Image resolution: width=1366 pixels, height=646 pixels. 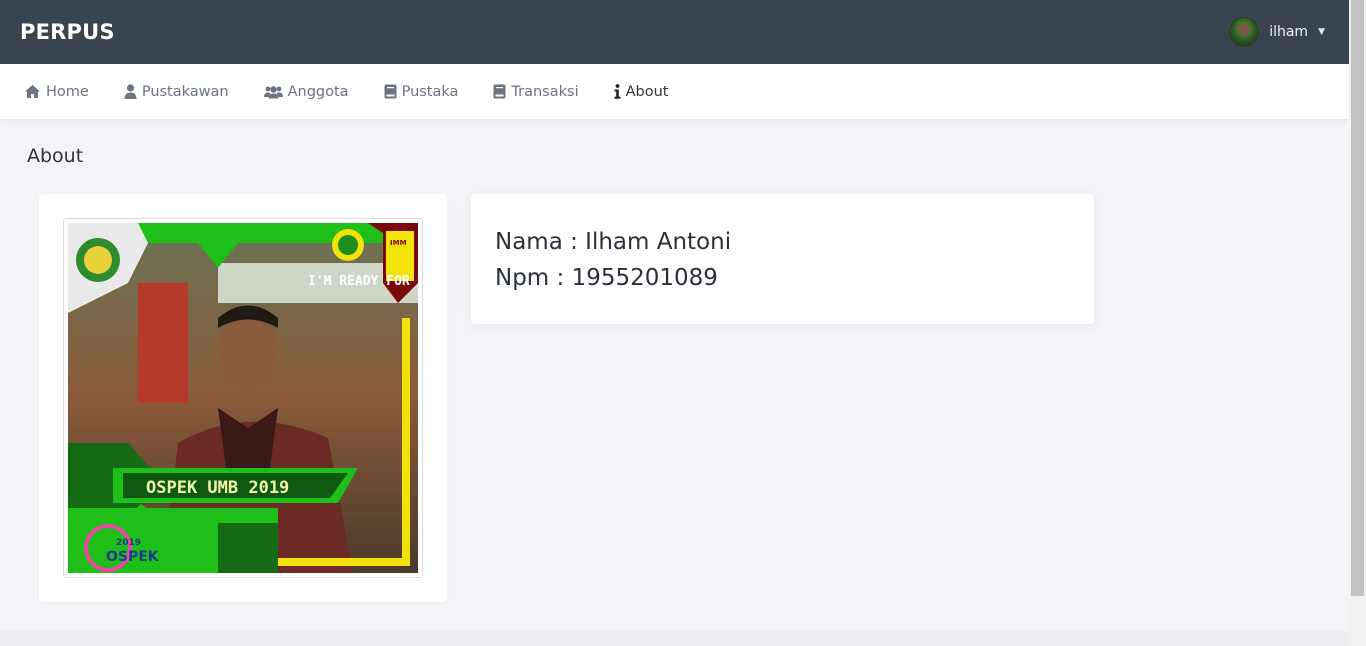 What do you see at coordinates (1357, 298) in the screenshot?
I see `scrollbar-thumb` at bounding box center [1357, 298].